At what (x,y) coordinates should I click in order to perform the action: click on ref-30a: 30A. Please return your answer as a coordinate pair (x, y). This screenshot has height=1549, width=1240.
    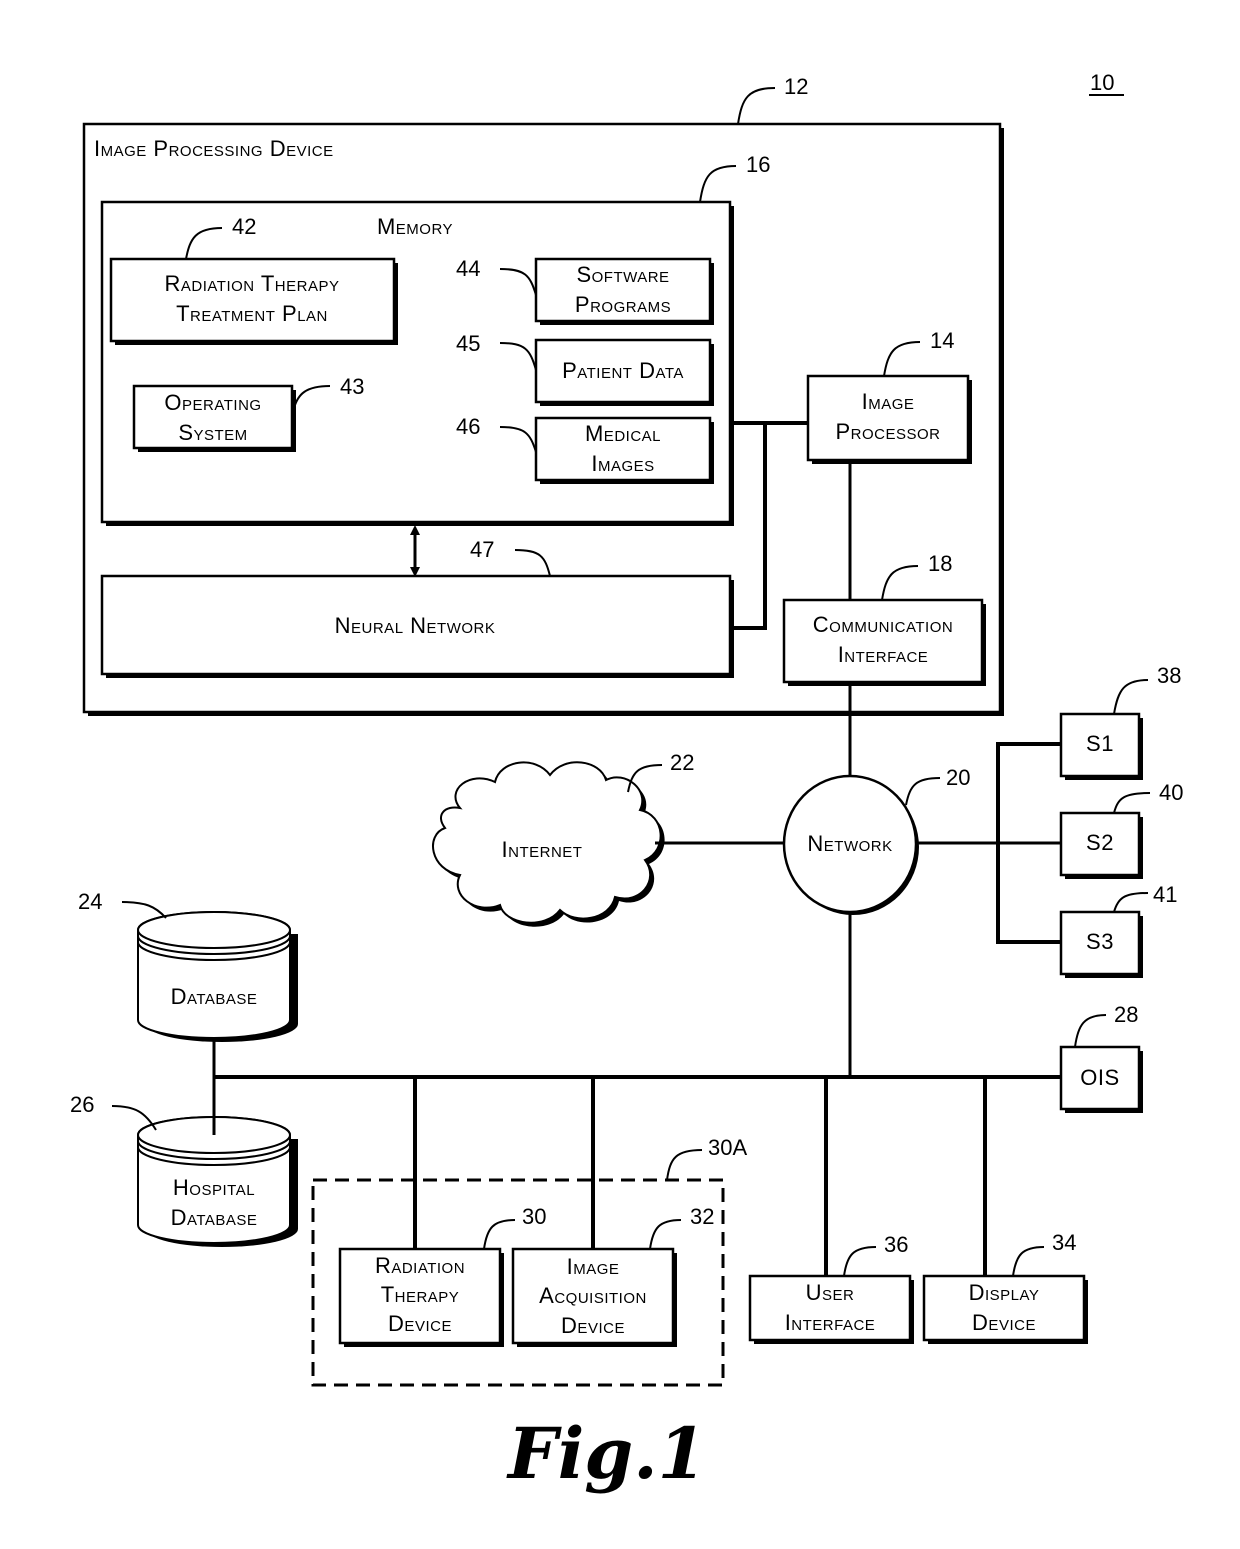
    Looking at the image, I should click on (727, 1147).